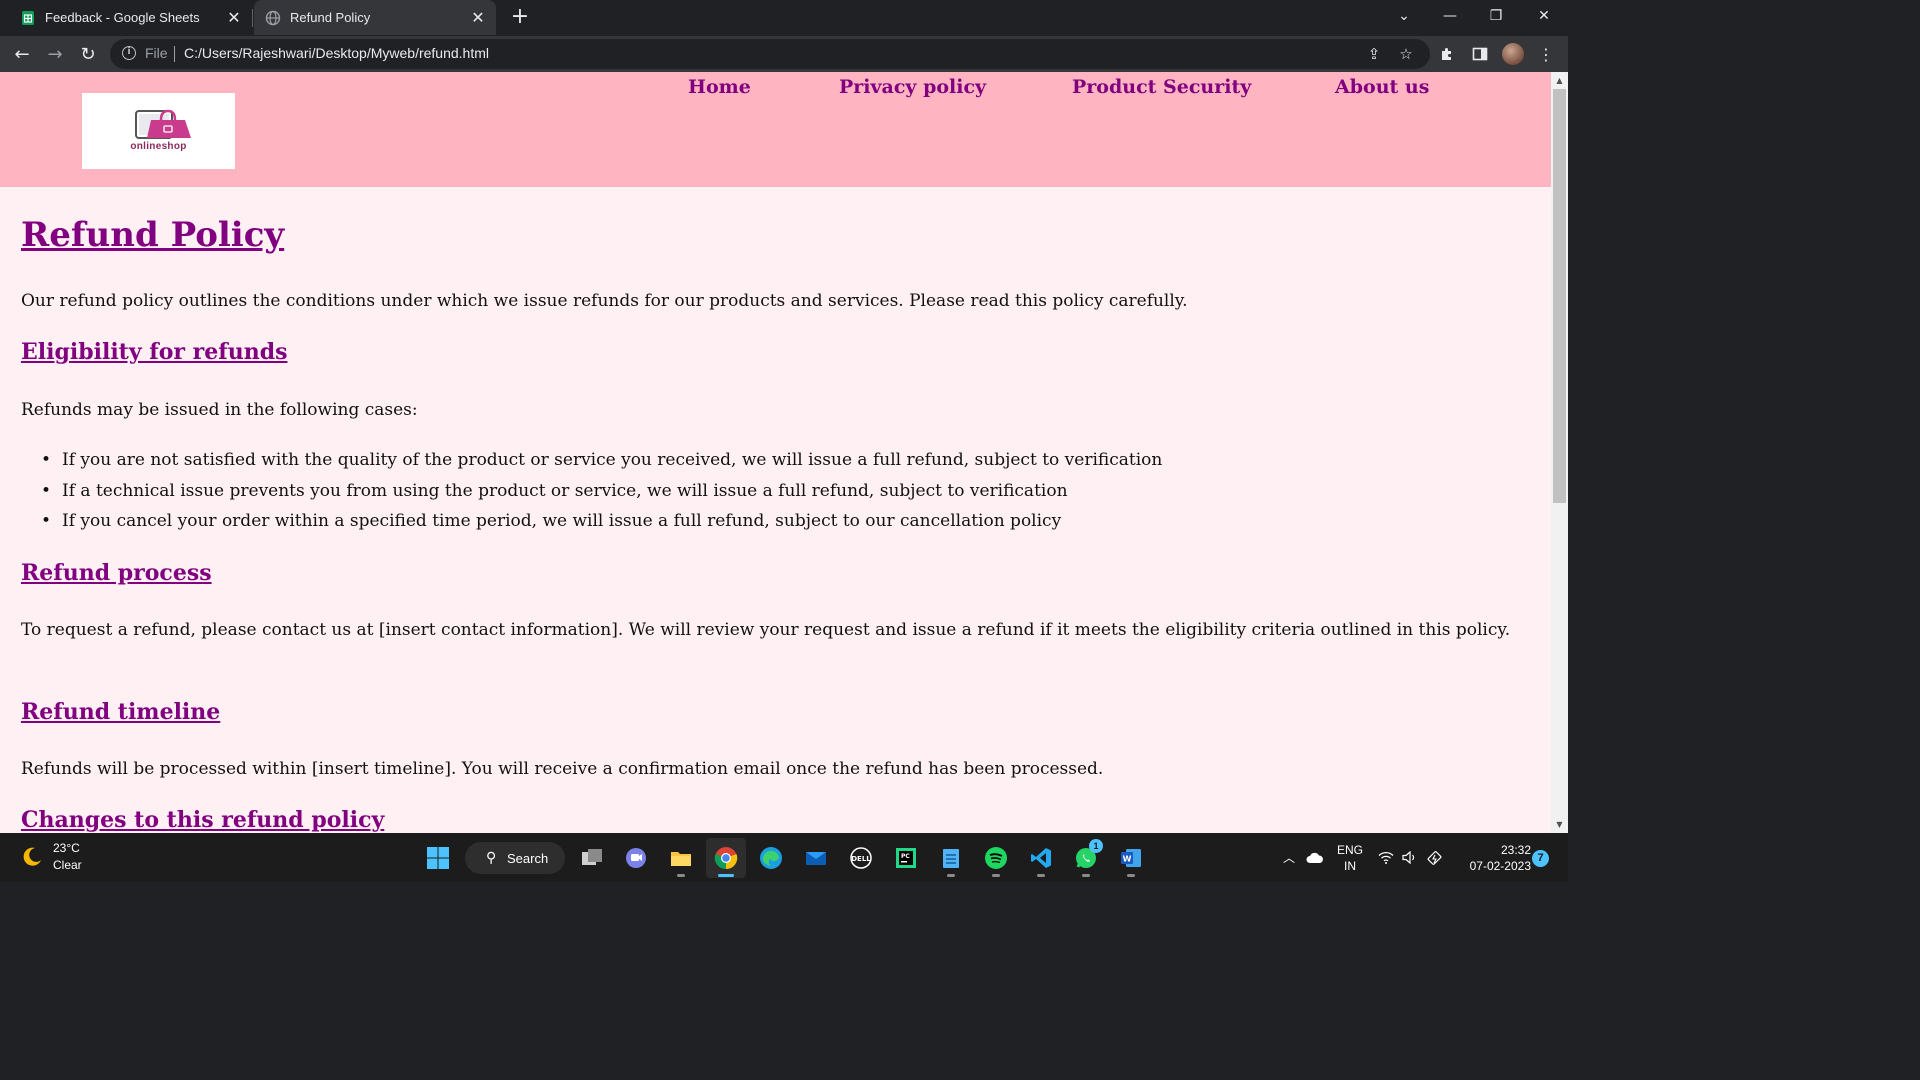 Image resolution: width=1920 pixels, height=1080 pixels. I want to click on taskbar-search: ⚲ Search, so click(515, 858).